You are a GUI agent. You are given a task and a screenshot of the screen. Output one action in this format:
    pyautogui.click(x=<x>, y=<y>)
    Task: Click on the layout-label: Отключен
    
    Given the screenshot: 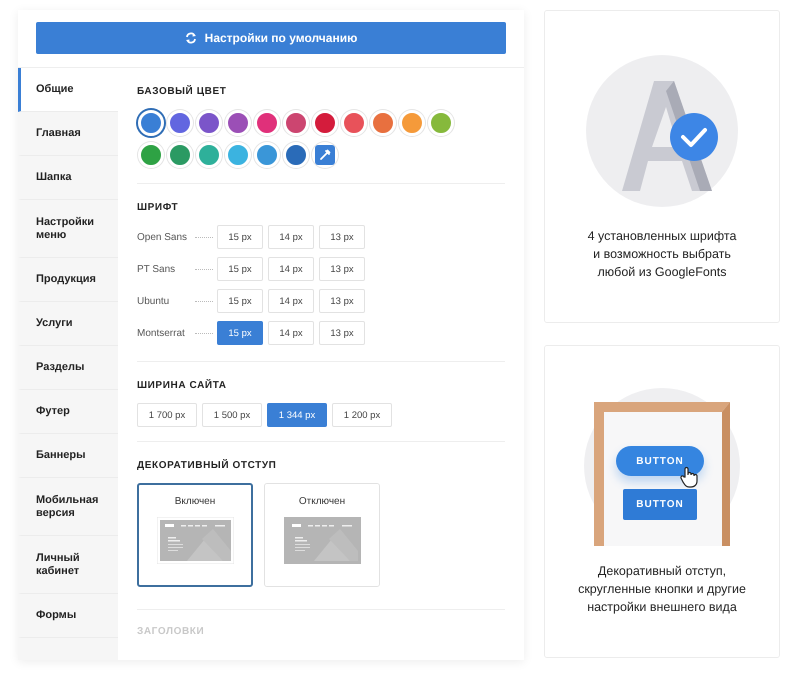 What is the action you would take?
    pyautogui.click(x=322, y=501)
    